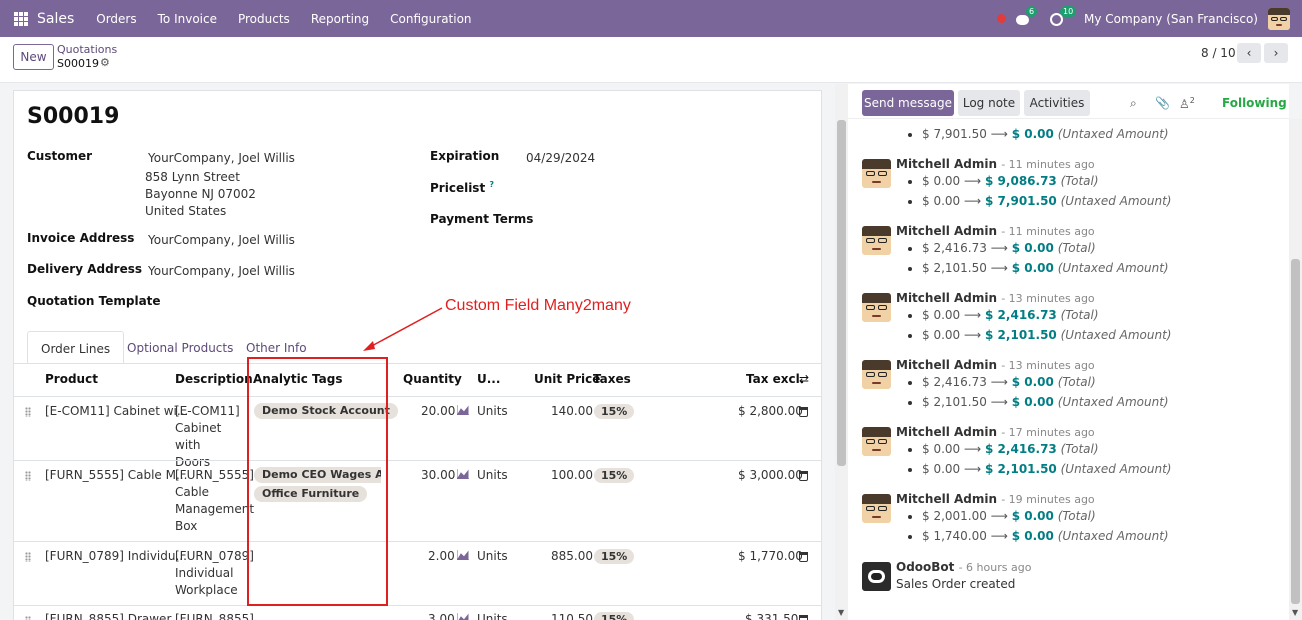 This screenshot has height=620, width=1302. What do you see at coordinates (963, 567) in the screenshot?
I see `message-author: OdooBot - 6 hours ago` at bounding box center [963, 567].